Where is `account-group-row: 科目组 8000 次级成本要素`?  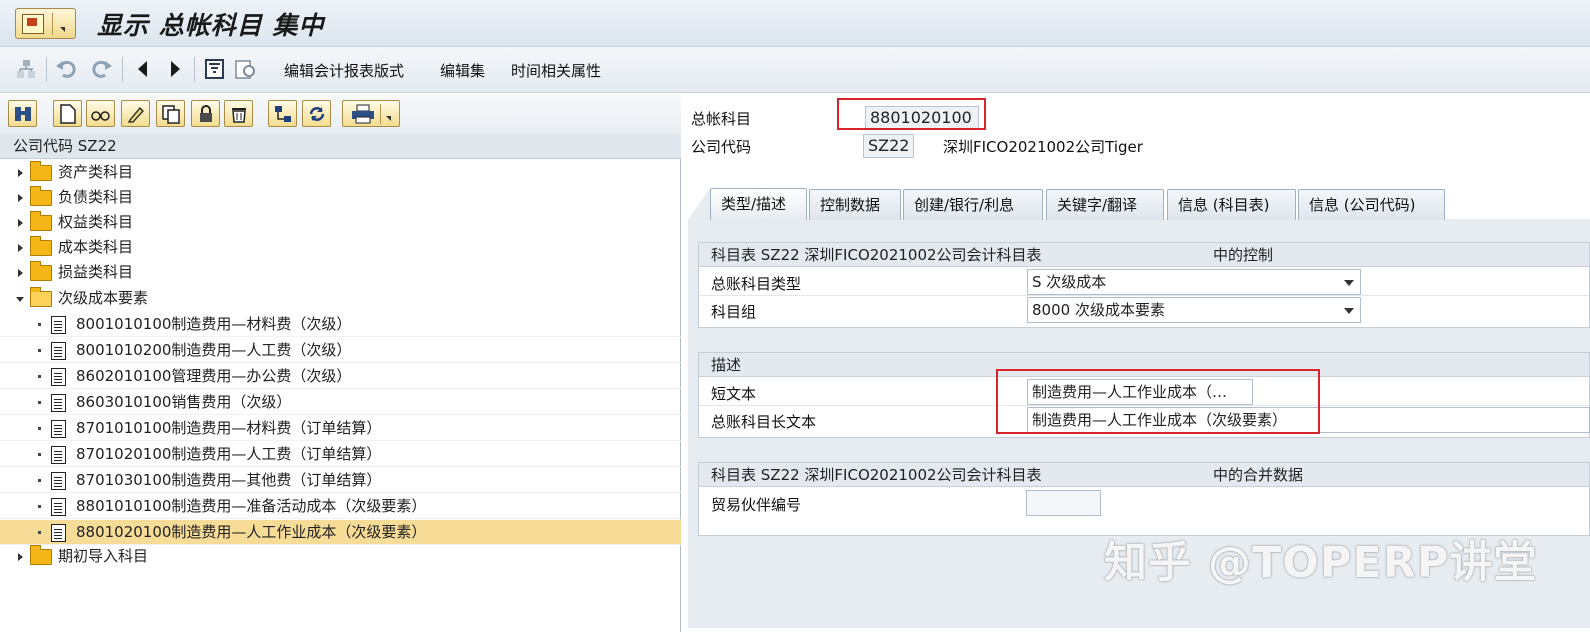
account-group-row: 科目组 8000 次级成本要素 is located at coordinates (1144, 310).